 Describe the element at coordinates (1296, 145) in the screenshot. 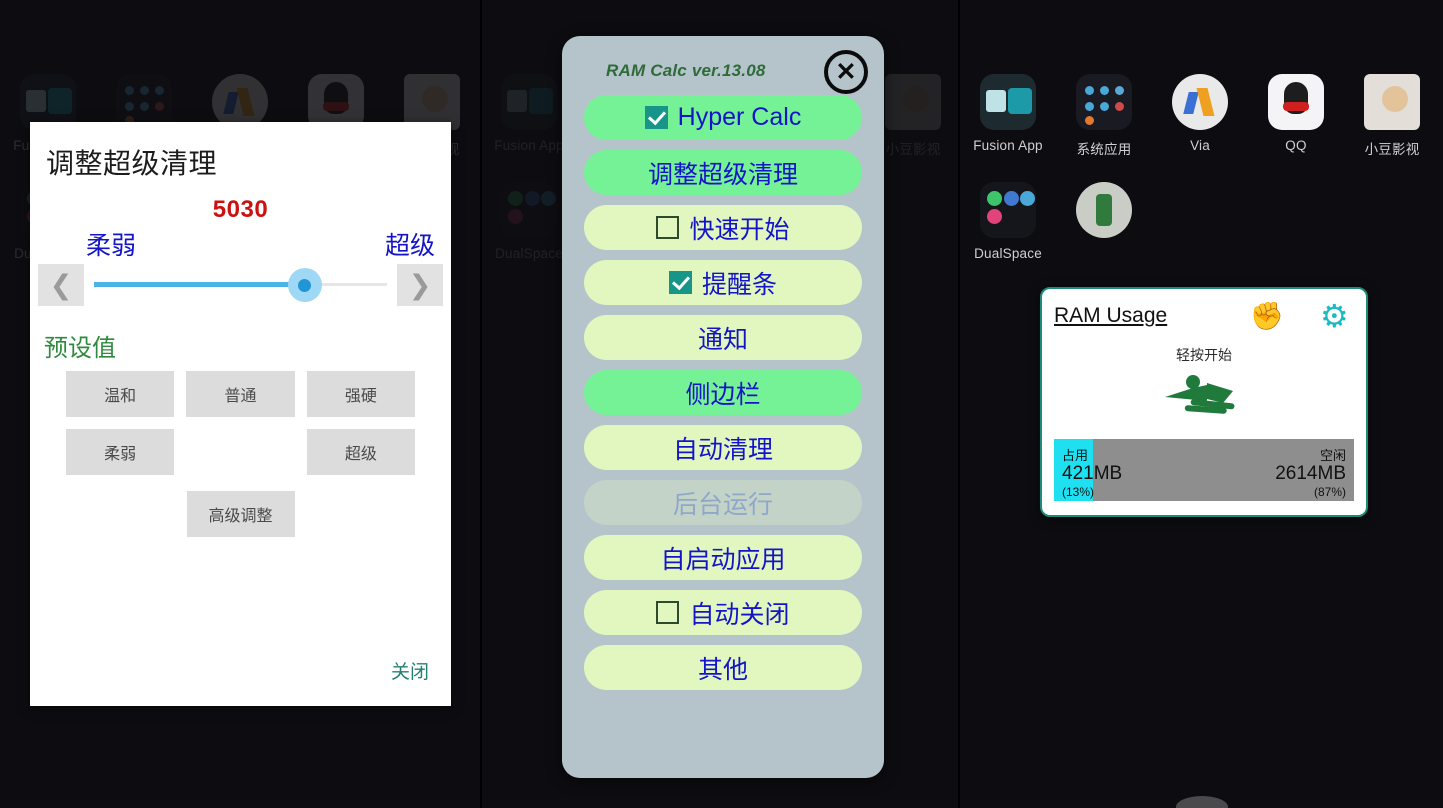

I see `app-label: QQ` at that location.